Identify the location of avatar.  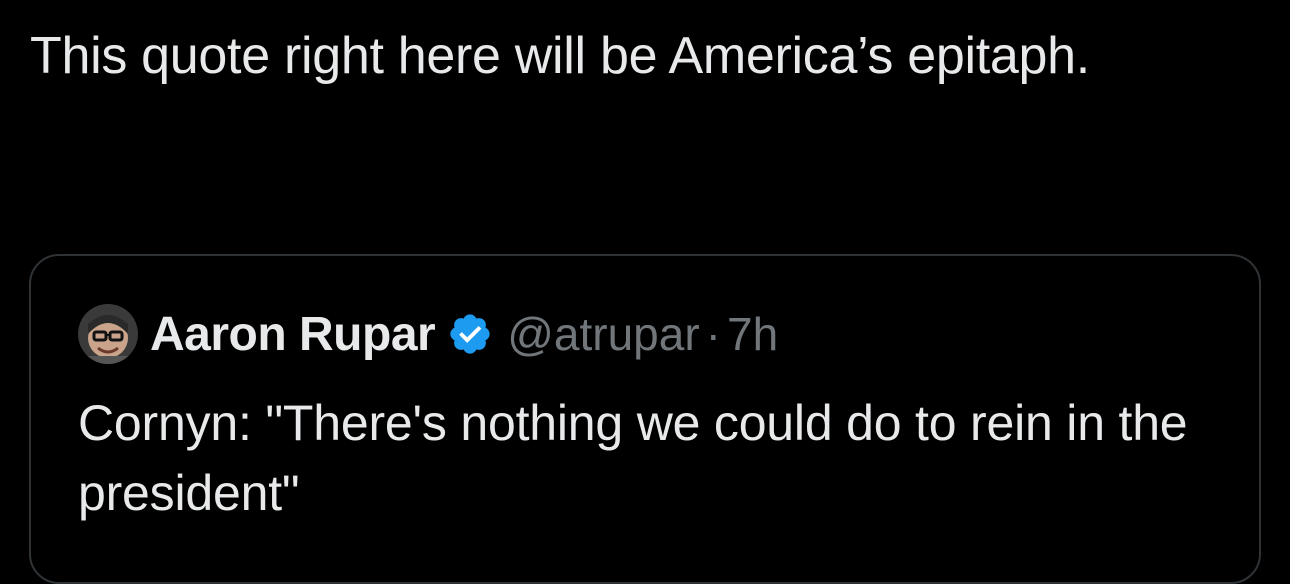
(108, 334).